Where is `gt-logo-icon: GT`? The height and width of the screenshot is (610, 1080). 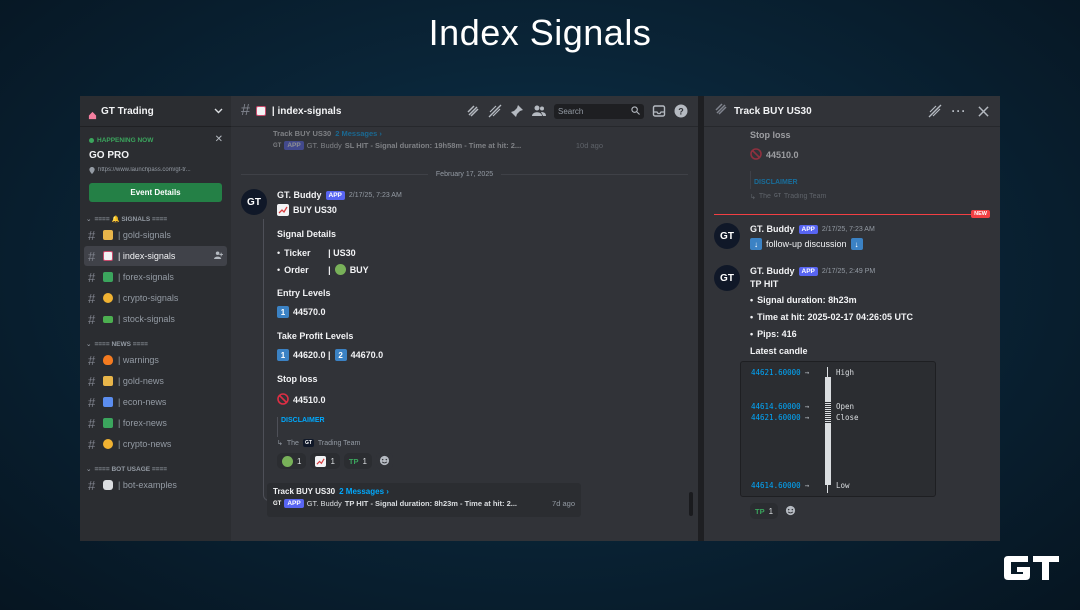
gt-logo-icon: GT is located at coordinates (308, 443).